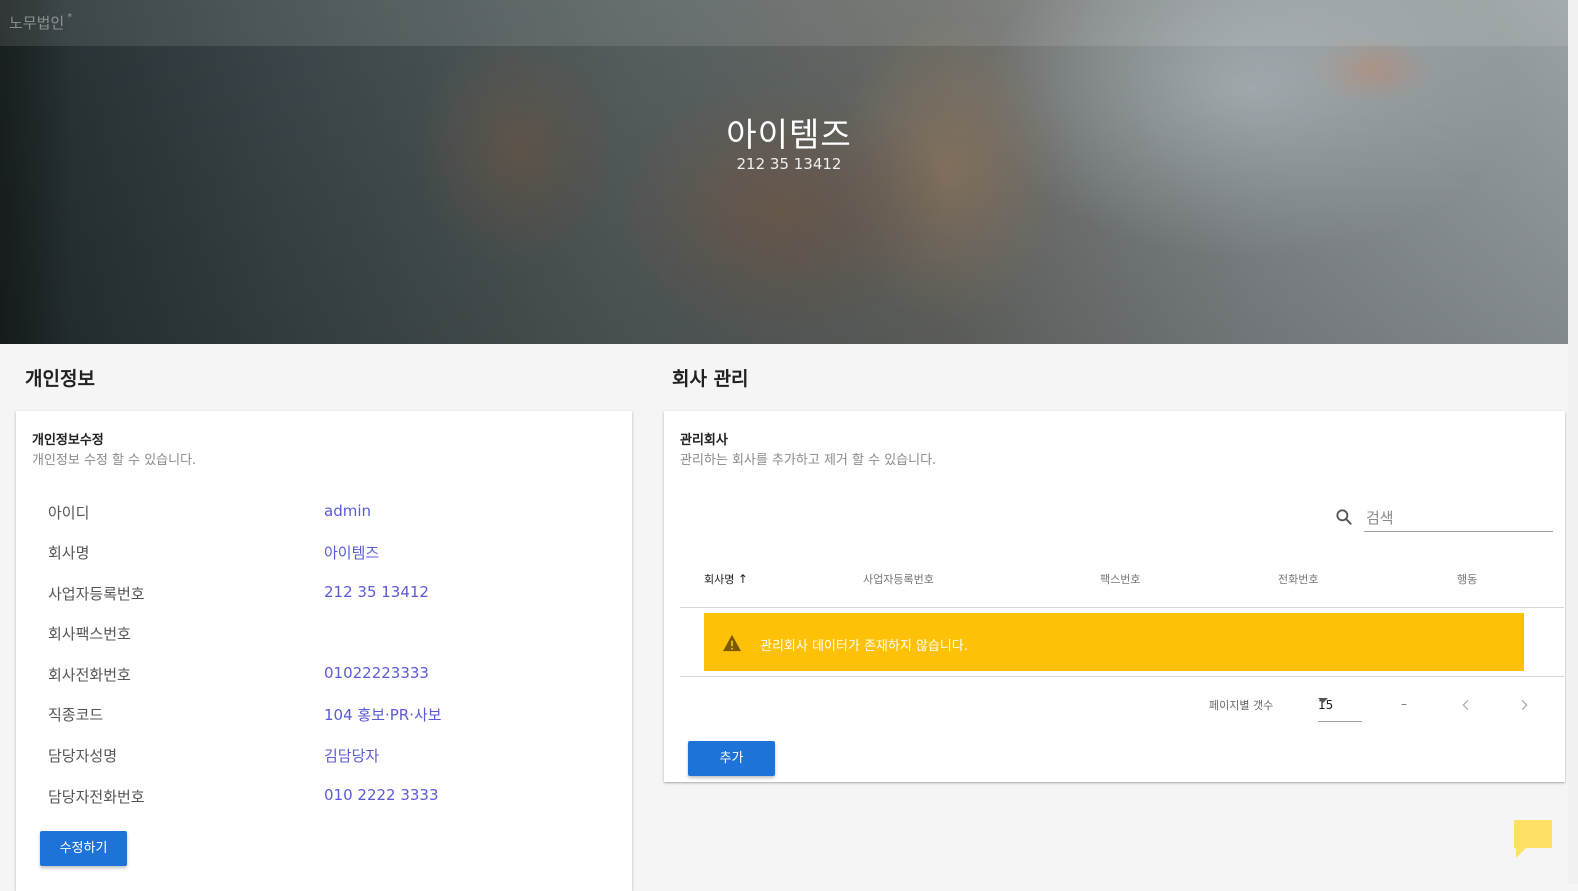  I want to click on personal-card-description: 개인정보 수정 할 수 있습니다., so click(114, 460).